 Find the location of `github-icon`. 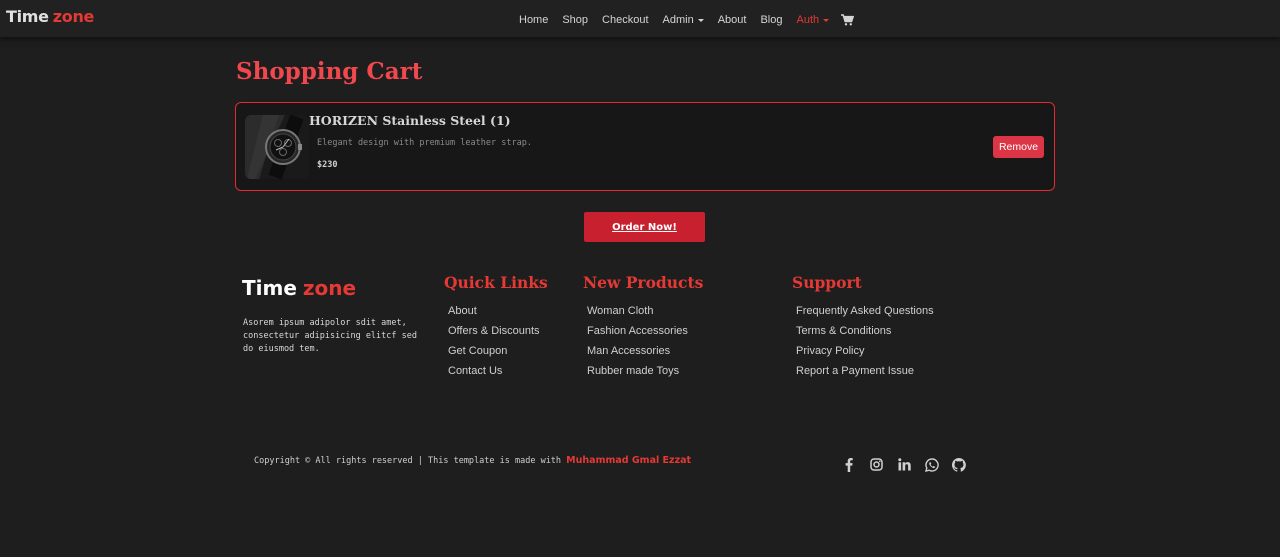

github-icon is located at coordinates (959, 464).